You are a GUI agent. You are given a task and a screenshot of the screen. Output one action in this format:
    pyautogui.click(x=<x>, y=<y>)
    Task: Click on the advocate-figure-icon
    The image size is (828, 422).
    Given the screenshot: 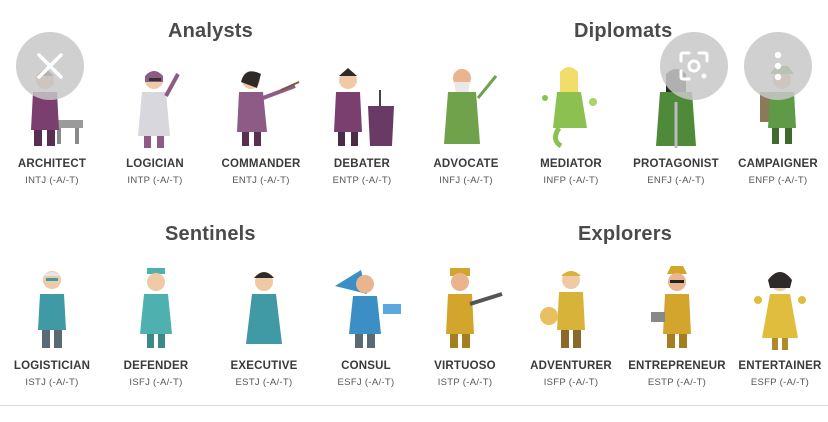 What is the action you would take?
    pyautogui.click(x=471, y=106)
    